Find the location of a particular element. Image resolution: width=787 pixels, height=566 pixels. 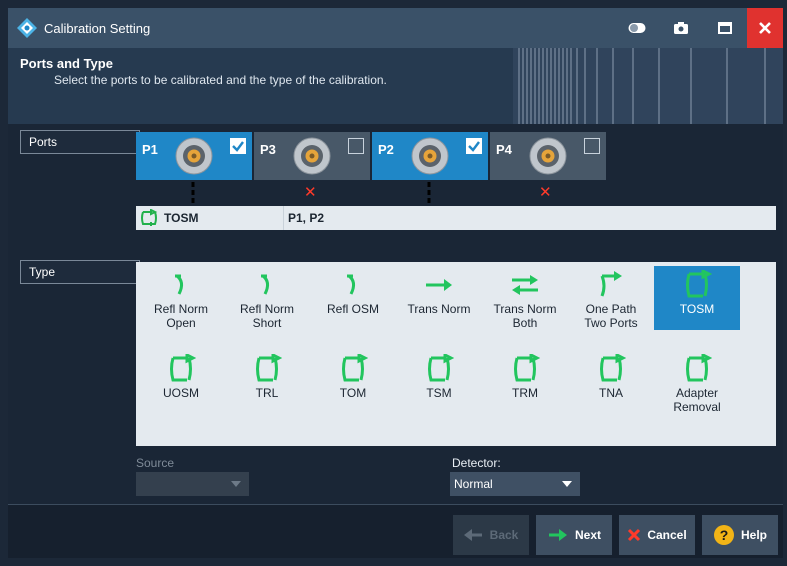

window-title: Calibration Setting is located at coordinates (97, 28).